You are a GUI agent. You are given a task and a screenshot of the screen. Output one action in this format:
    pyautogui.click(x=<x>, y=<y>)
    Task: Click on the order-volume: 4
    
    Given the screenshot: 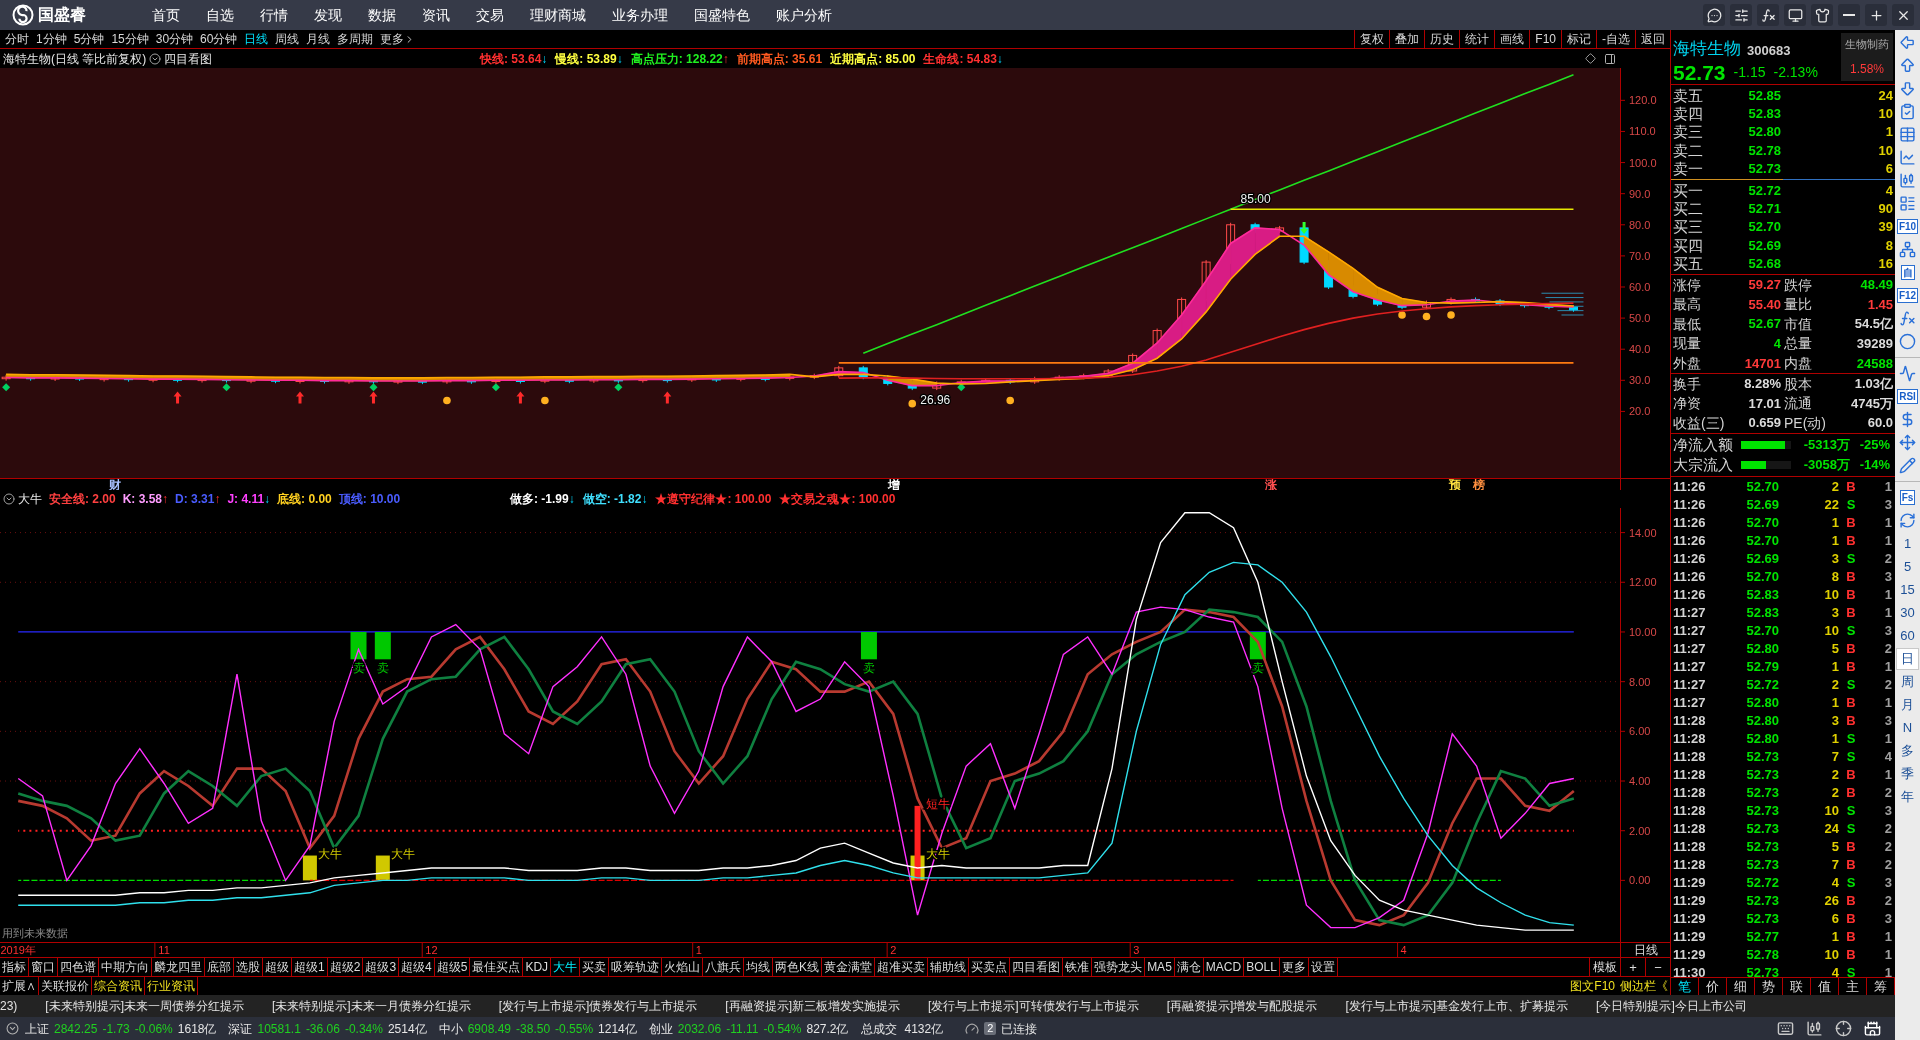 What is the action you would take?
    pyautogui.click(x=1889, y=190)
    